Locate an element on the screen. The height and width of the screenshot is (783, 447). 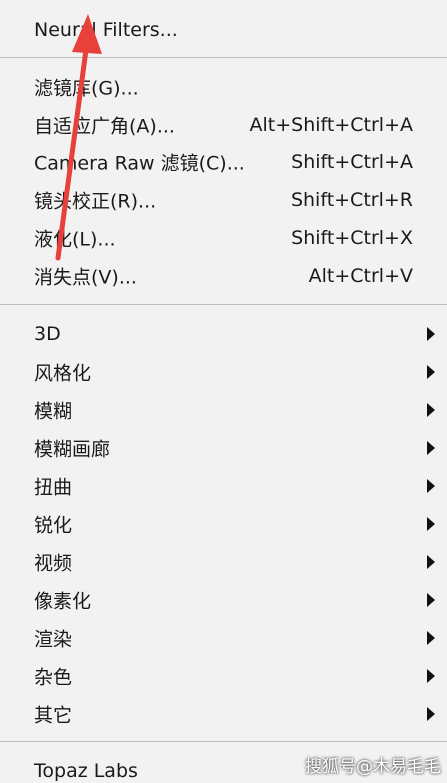
menu-item-shortcut: Alt+Shift+Ctrl+A is located at coordinates (331, 125).